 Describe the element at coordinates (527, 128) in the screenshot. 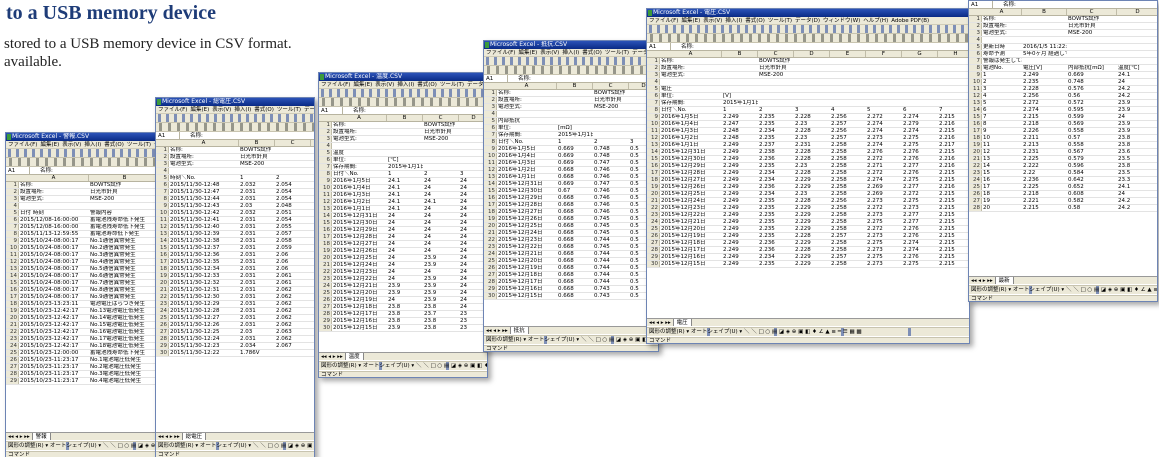

I see `cell: 単位:` at that location.